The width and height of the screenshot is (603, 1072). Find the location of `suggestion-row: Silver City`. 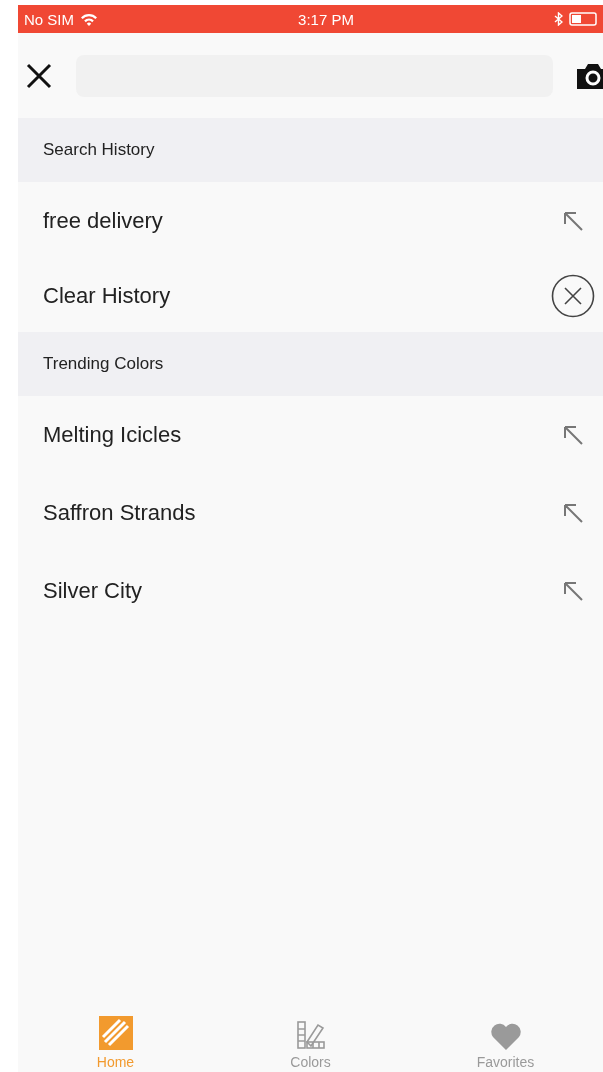

suggestion-row: Silver City is located at coordinates (310, 591).